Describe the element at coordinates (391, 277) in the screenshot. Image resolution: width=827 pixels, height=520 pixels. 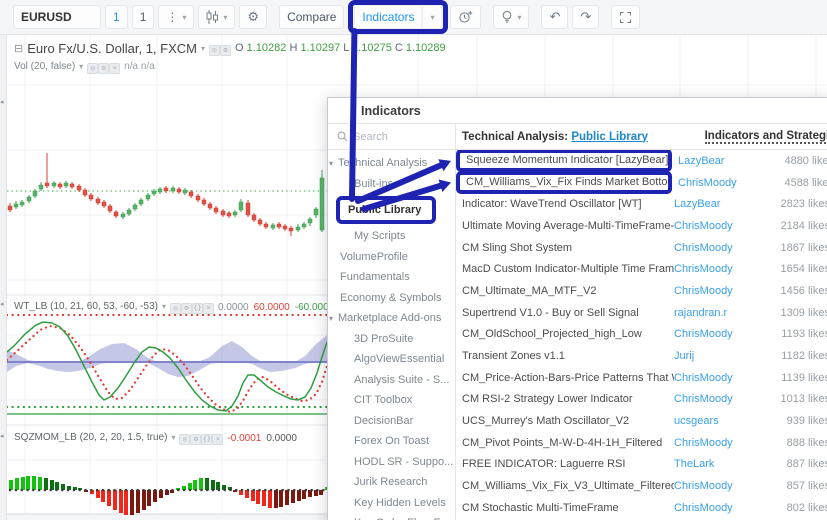
I see `sidebar-item-fundamentals: Fundamentals` at that location.